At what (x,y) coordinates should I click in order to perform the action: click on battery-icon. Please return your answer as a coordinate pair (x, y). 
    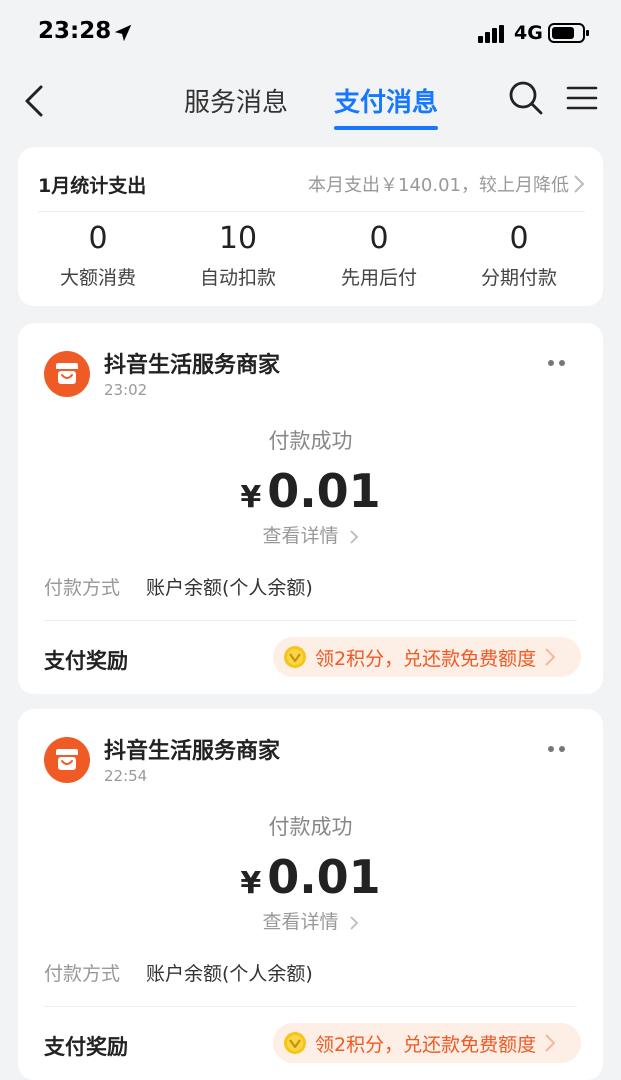
    Looking at the image, I should click on (568, 33).